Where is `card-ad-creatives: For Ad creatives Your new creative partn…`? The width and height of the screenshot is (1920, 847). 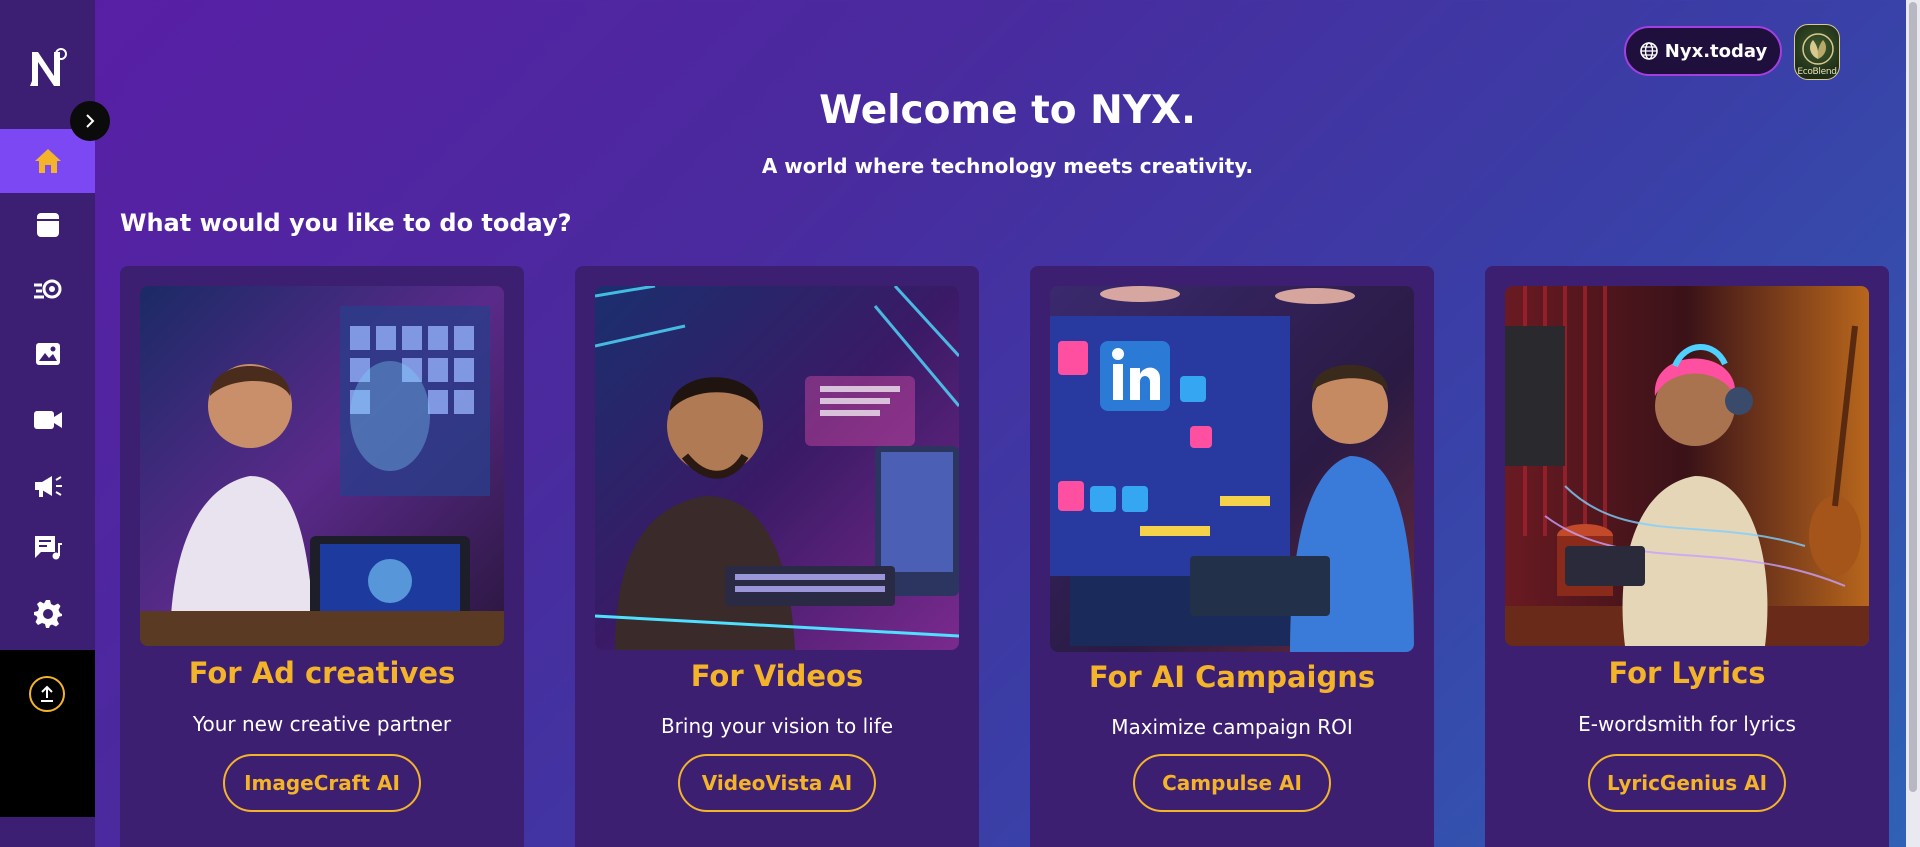
card-ad-creatives: For Ad creatives Your new creative partn… is located at coordinates (322, 556).